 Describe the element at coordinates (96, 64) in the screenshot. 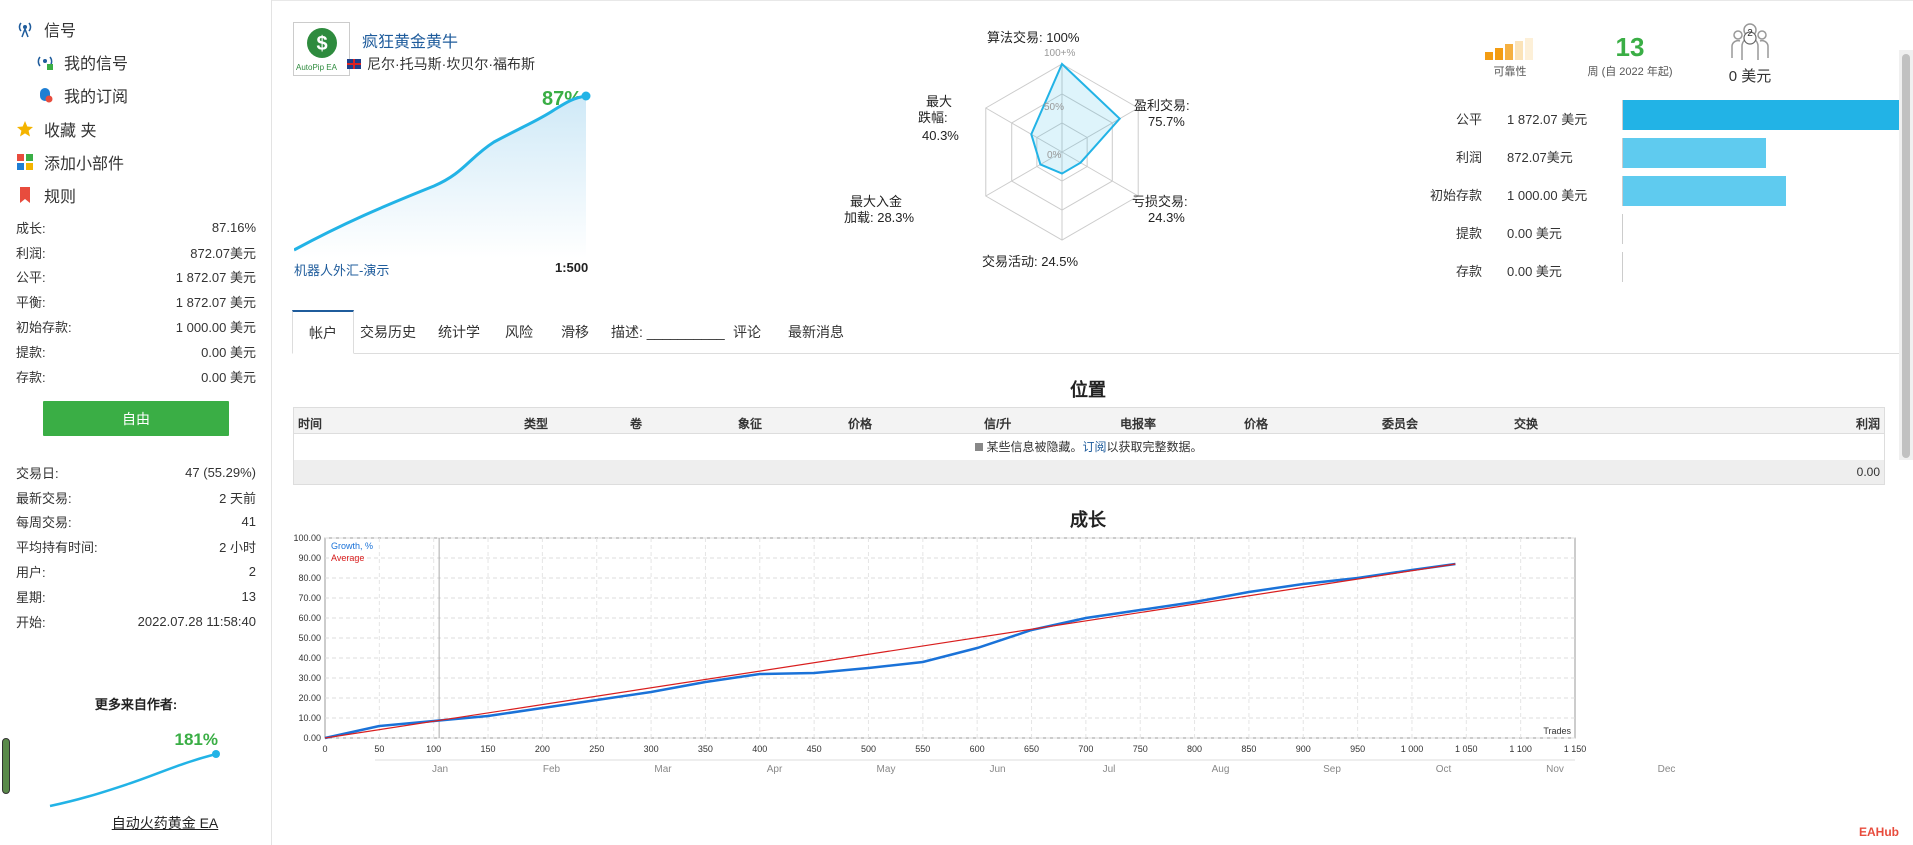

I see `nav-my-signals-label: 我的信号` at that location.